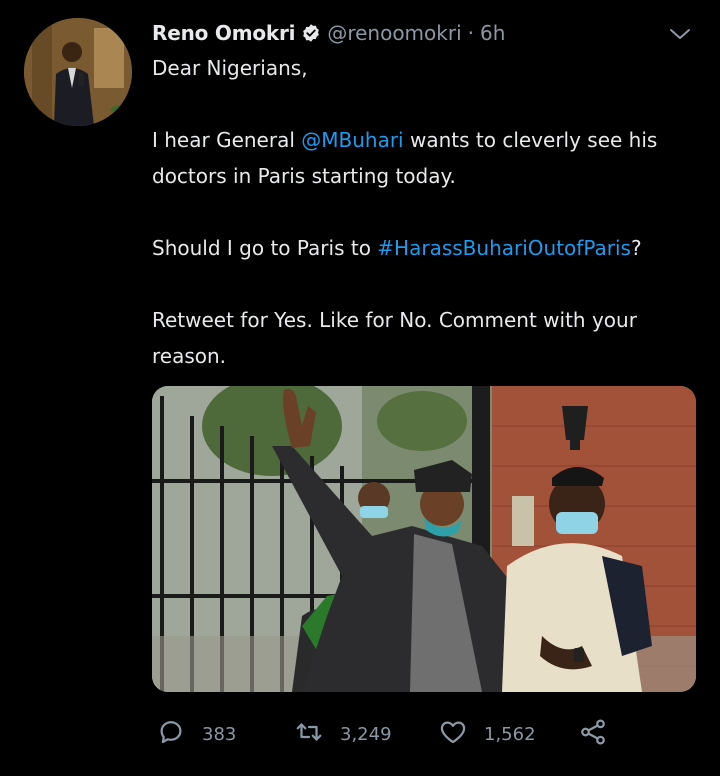 The height and width of the screenshot is (776, 720). What do you see at coordinates (492, 33) in the screenshot?
I see `tweet-timestamp: 6h` at bounding box center [492, 33].